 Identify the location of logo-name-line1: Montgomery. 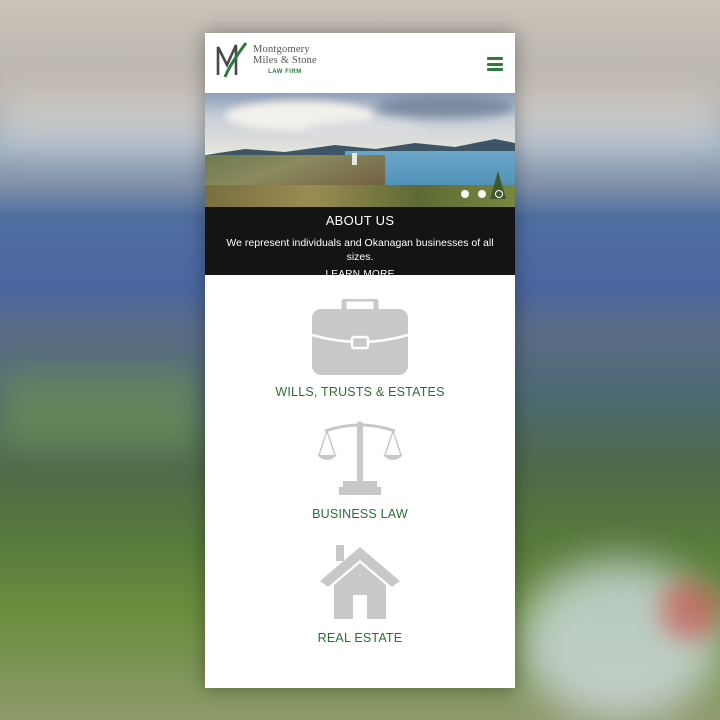
(281, 49).